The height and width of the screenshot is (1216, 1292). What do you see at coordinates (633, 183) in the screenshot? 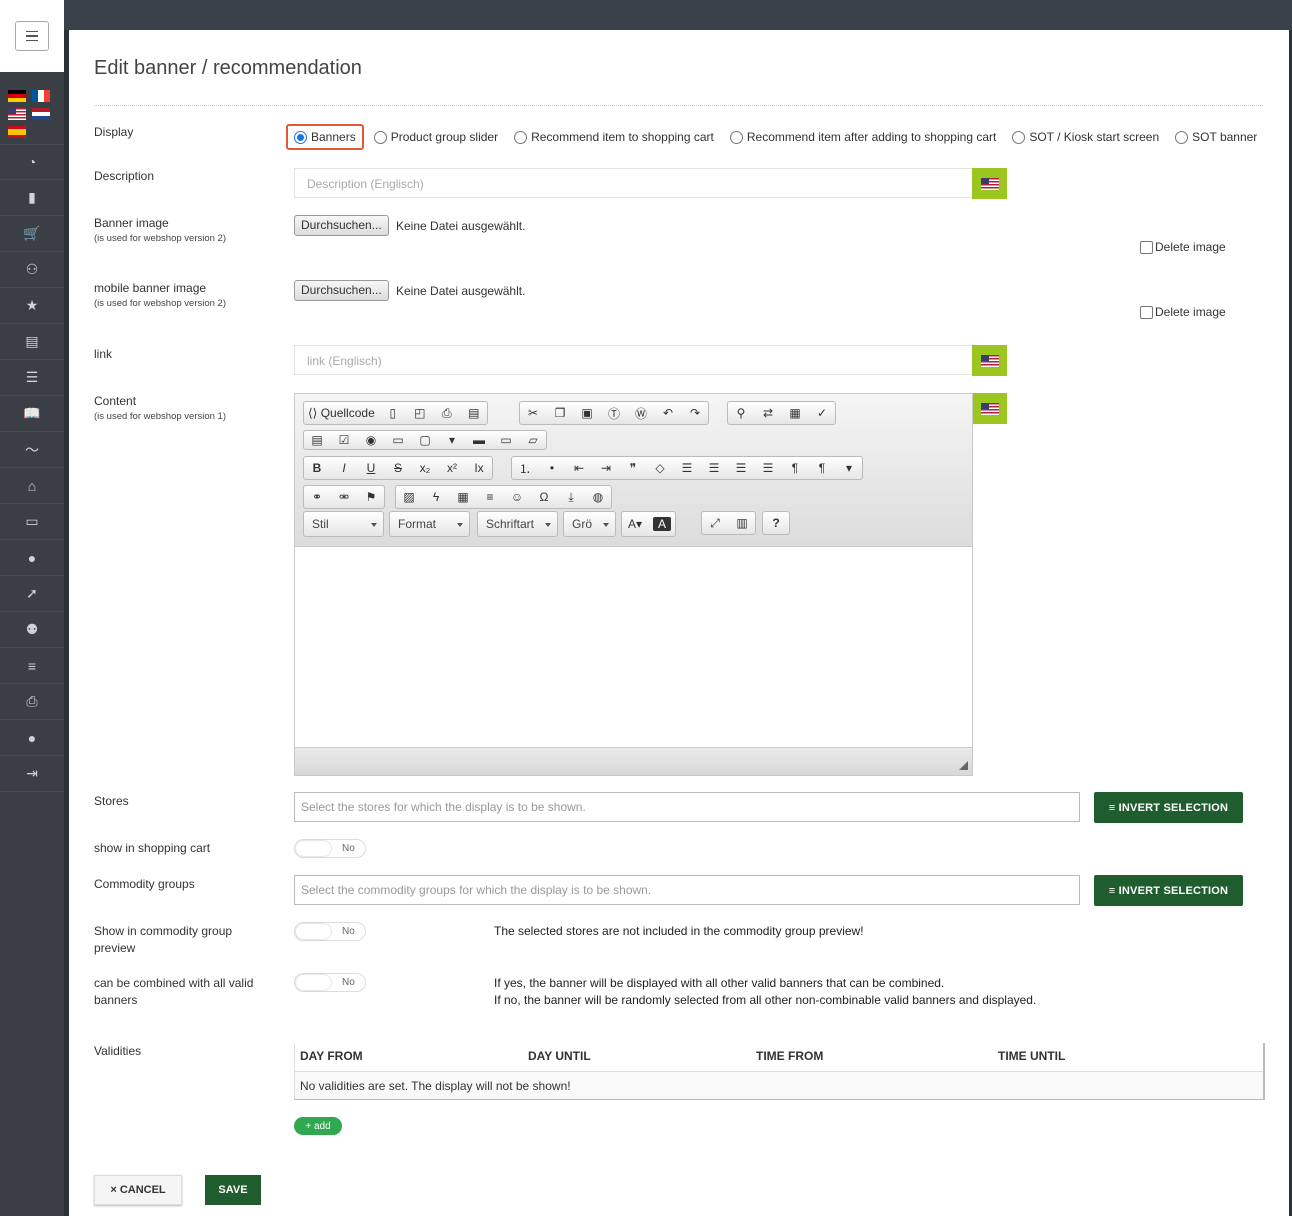
I see `description-input: Description (Englisch)` at bounding box center [633, 183].